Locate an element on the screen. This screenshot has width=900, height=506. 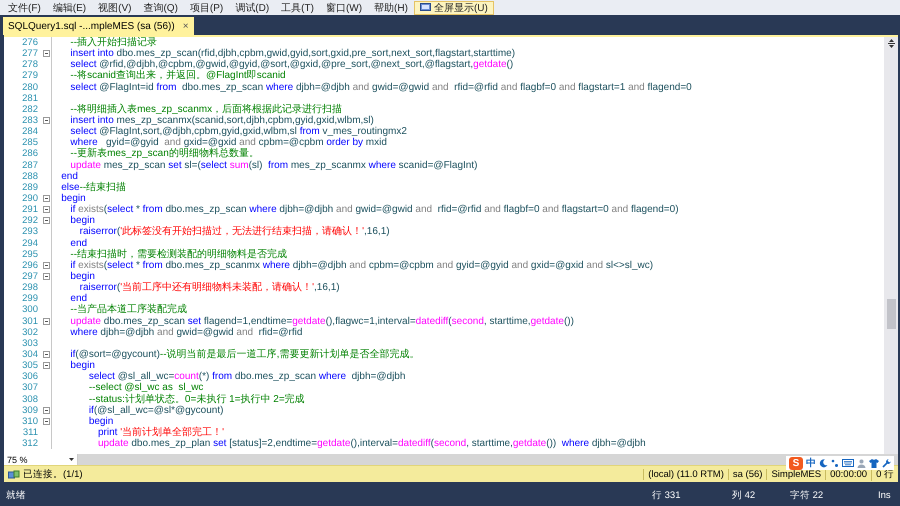
moon-icon is located at coordinates (823, 463).